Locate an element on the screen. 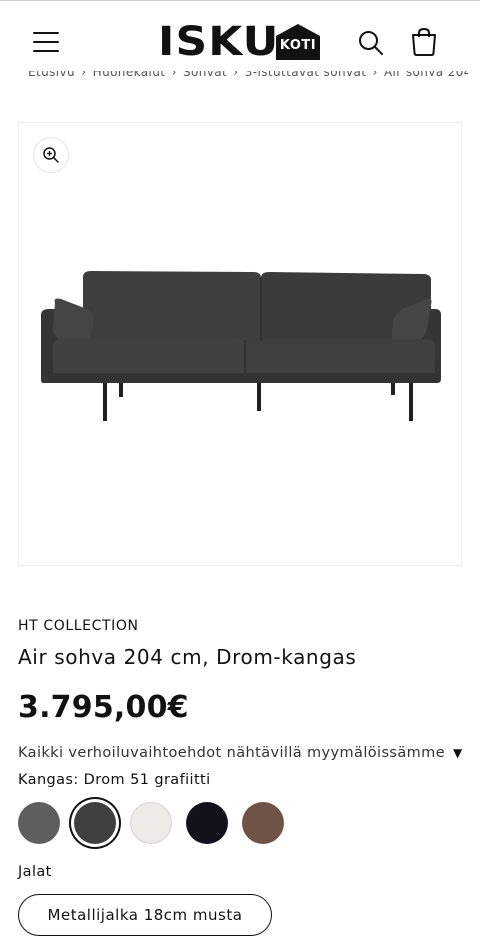  isku-koti-logo: ISKU KOTI is located at coordinates (239, 42).